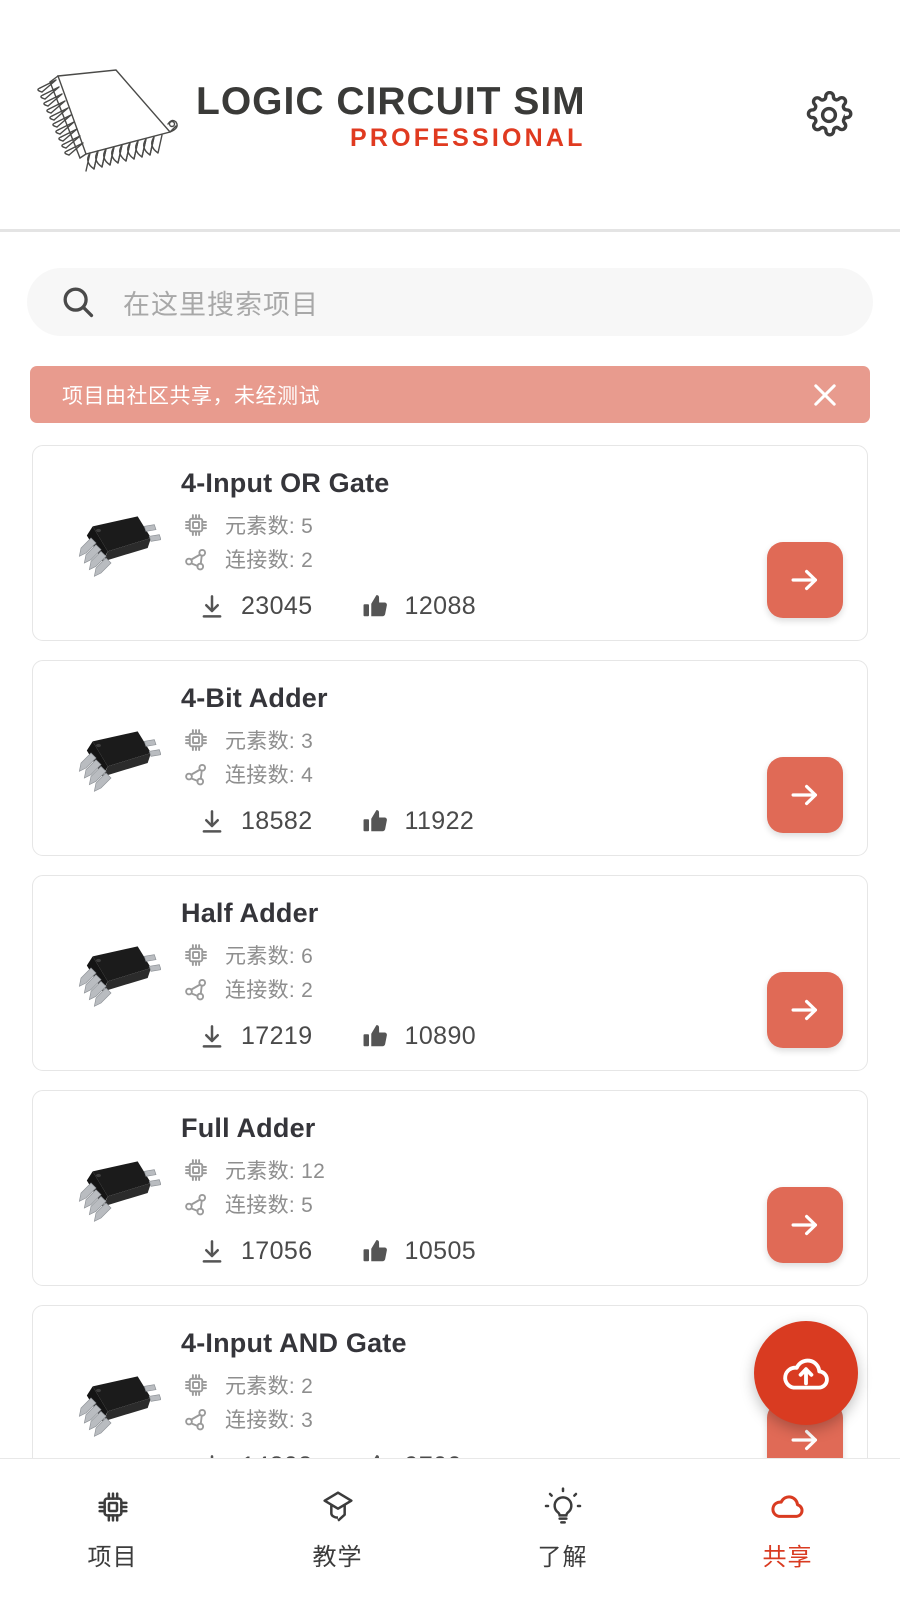 The width and height of the screenshot is (900, 1600). What do you see at coordinates (440, 1036) in the screenshot?
I see `likes-value: 10890` at bounding box center [440, 1036].